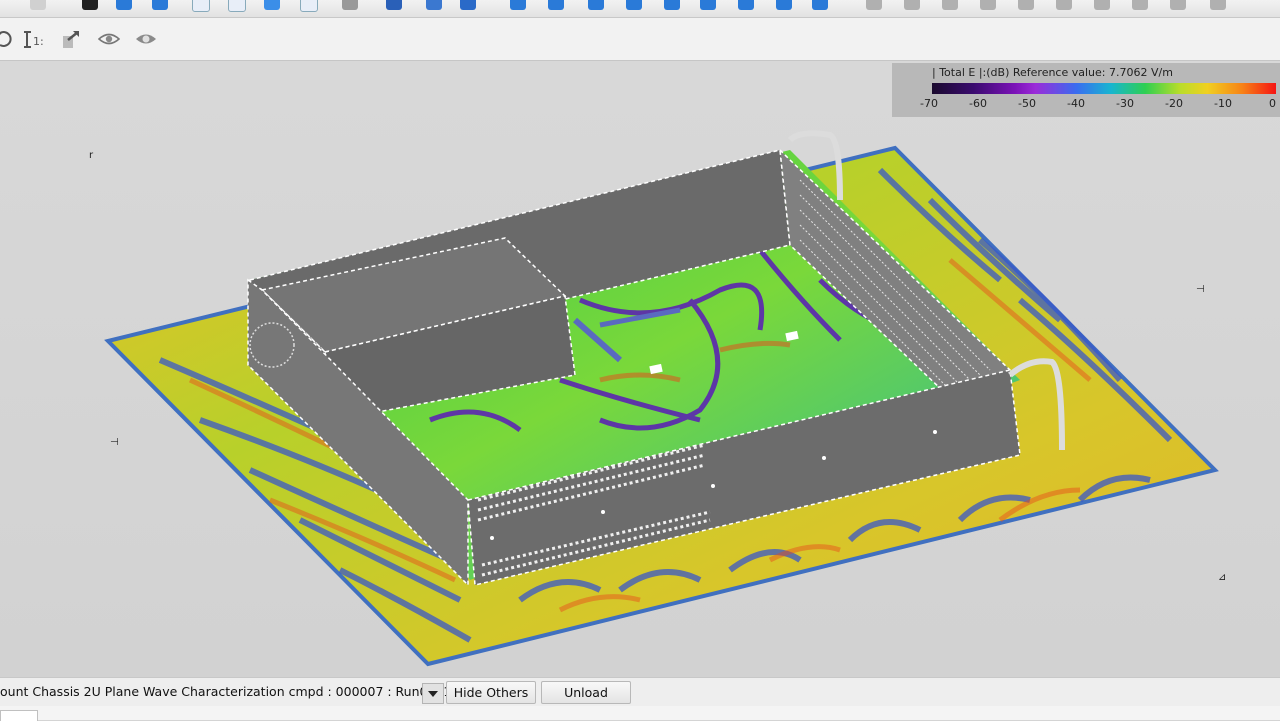  I want to click on view-toolbar: 1:5, so click(640, 39).